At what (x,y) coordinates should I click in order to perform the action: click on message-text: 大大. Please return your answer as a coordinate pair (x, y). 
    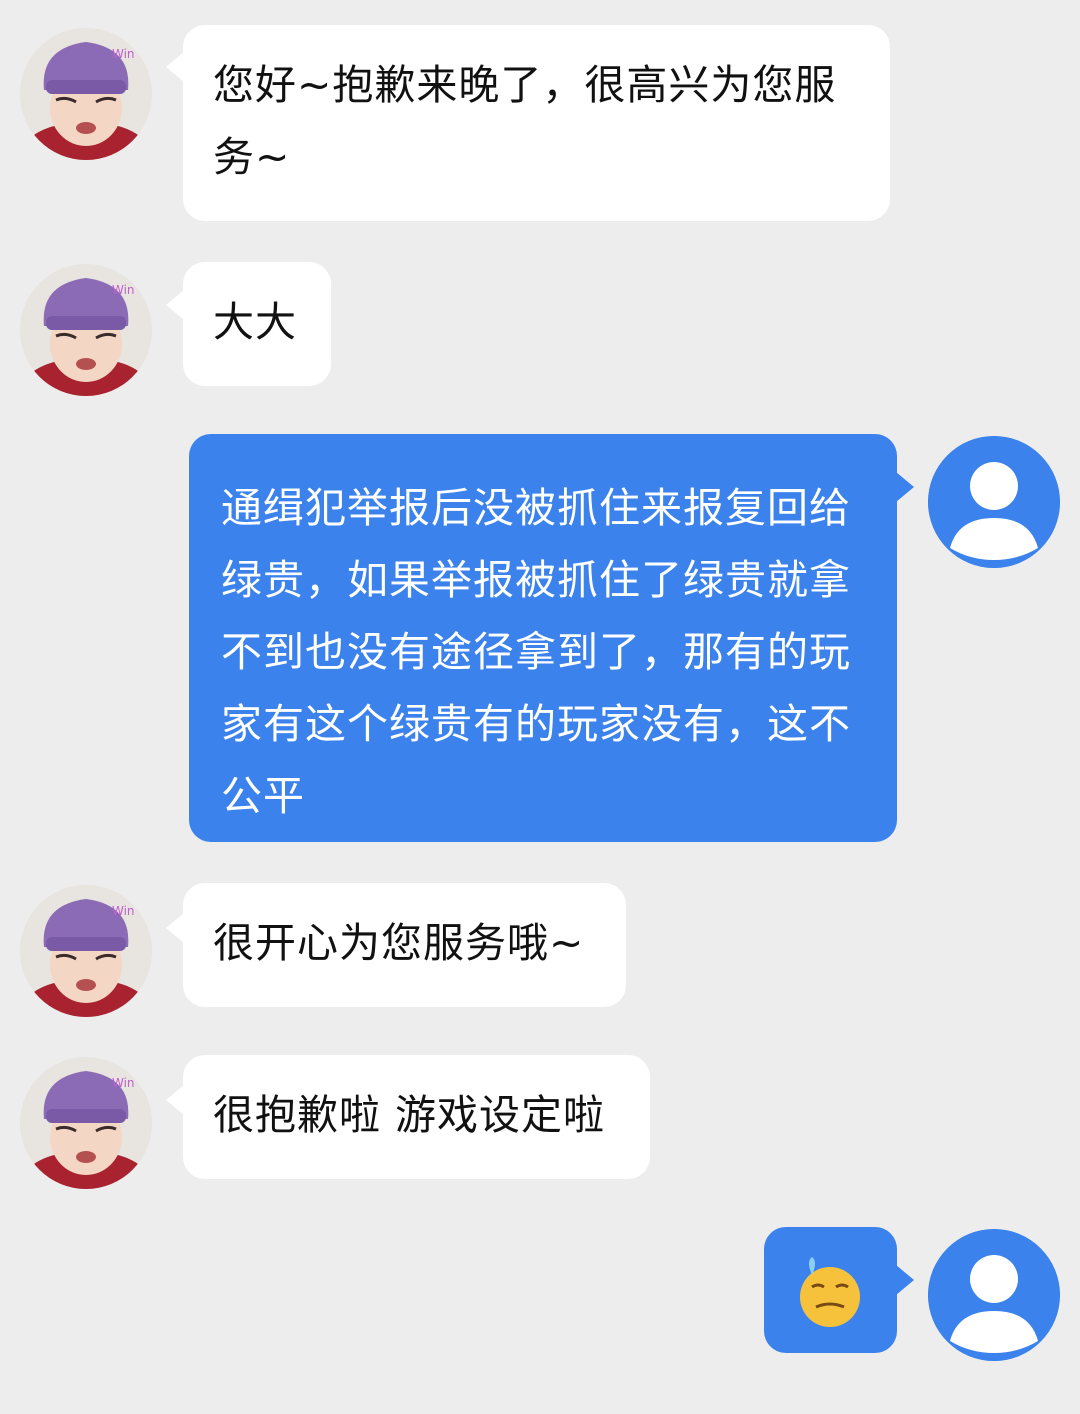
    Looking at the image, I should click on (255, 322).